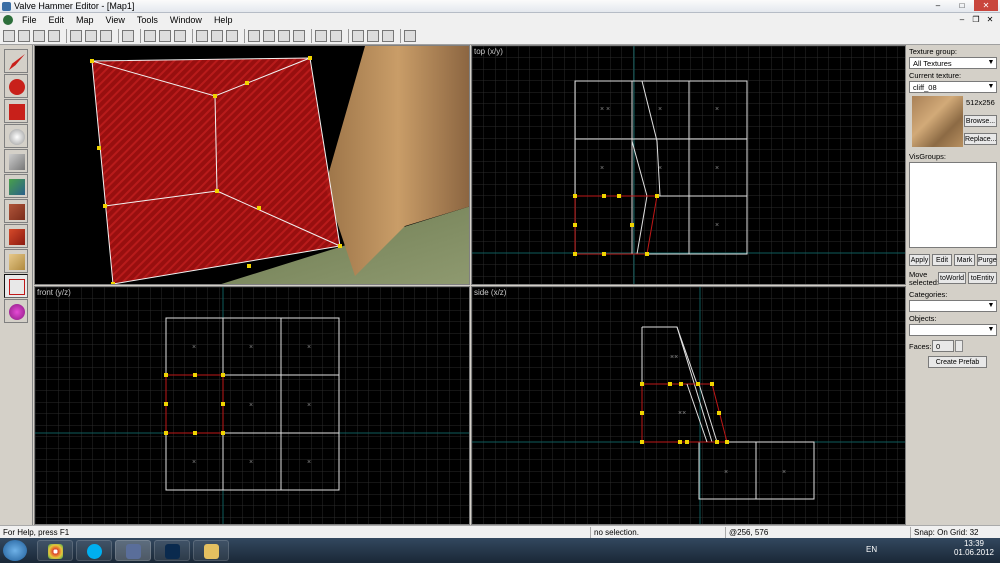  Describe the element at coordinates (920, 346) in the screenshot. I see `faces-label: Faces:` at that location.